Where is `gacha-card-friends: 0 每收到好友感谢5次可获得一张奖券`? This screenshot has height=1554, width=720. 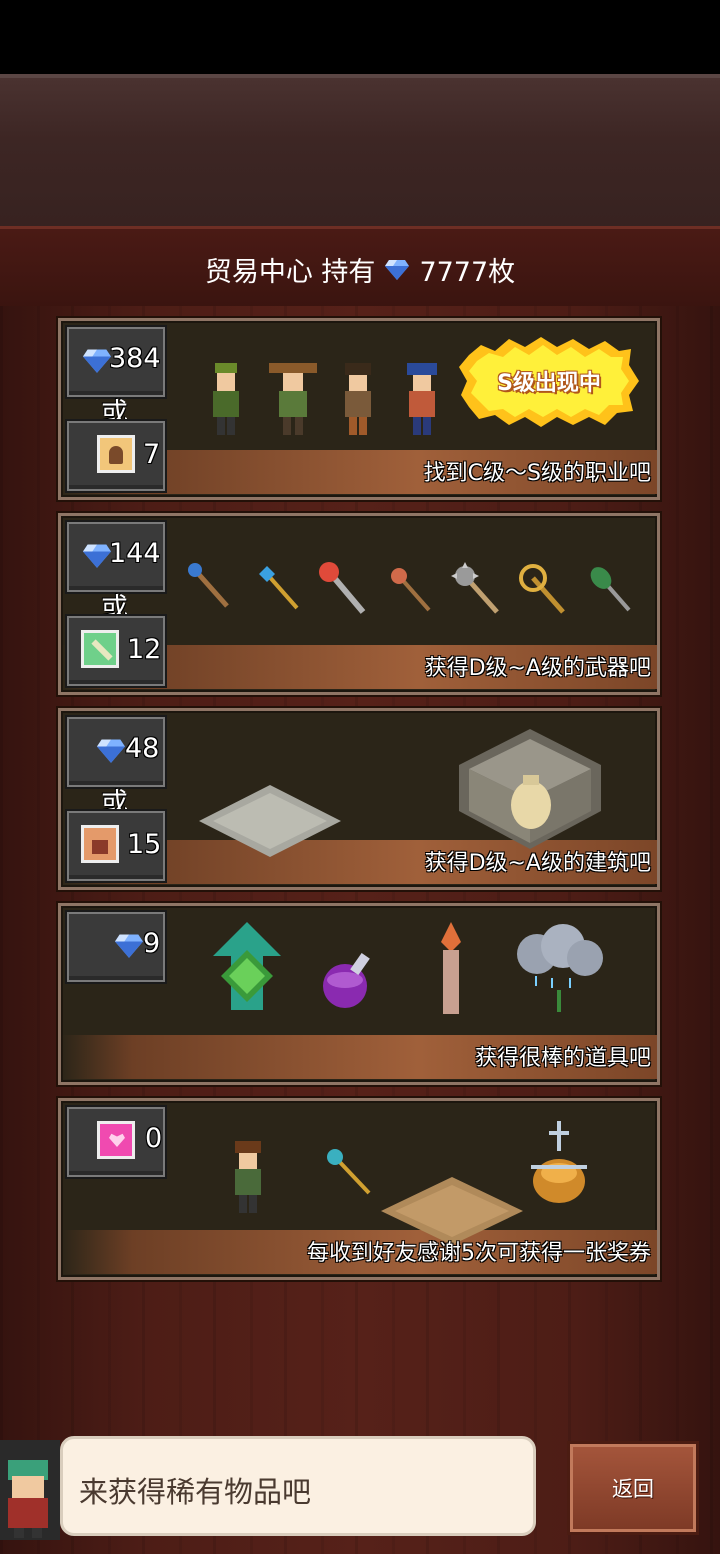
gacha-card-friends: 0 每收到好友感谢5次可获得一张奖券 is located at coordinates (359, 1189).